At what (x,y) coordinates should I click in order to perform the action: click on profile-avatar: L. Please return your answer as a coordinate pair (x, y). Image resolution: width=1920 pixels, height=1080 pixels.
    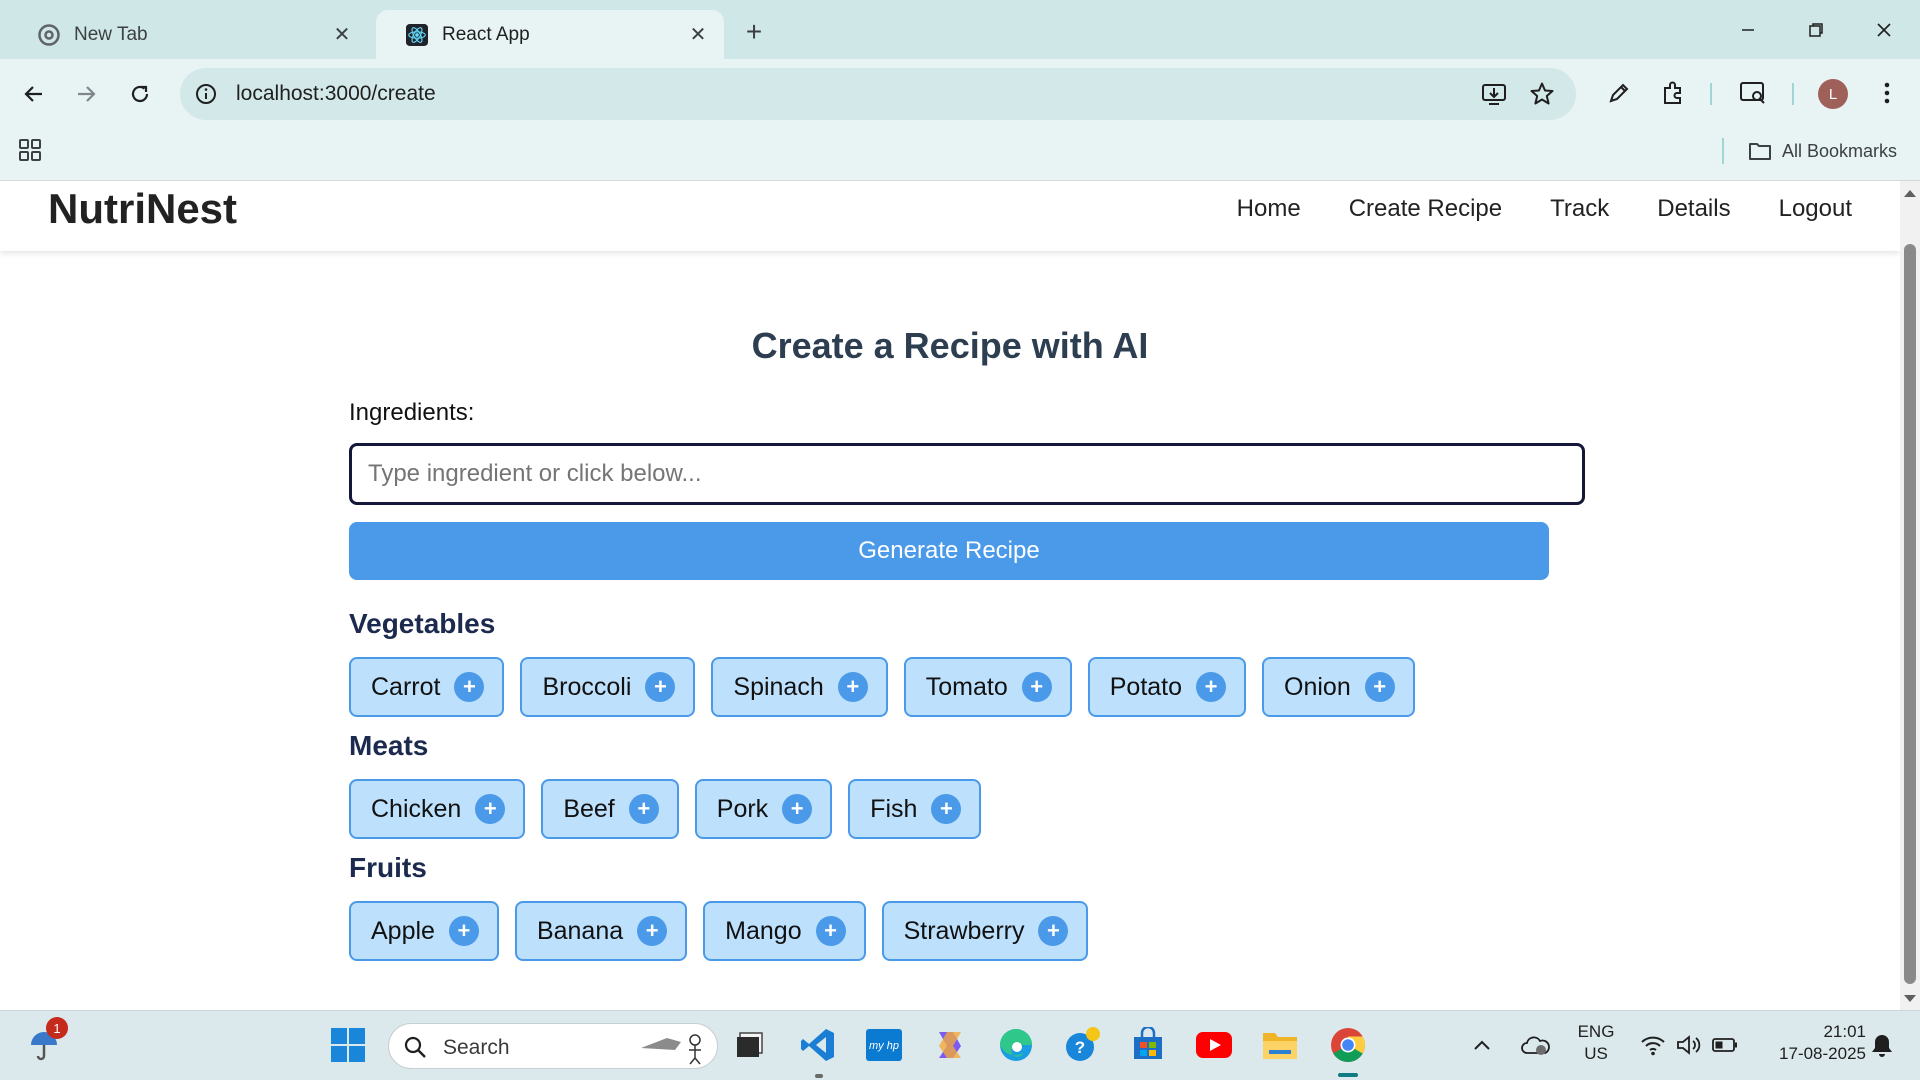
    Looking at the image, I should click on (1833, 94).